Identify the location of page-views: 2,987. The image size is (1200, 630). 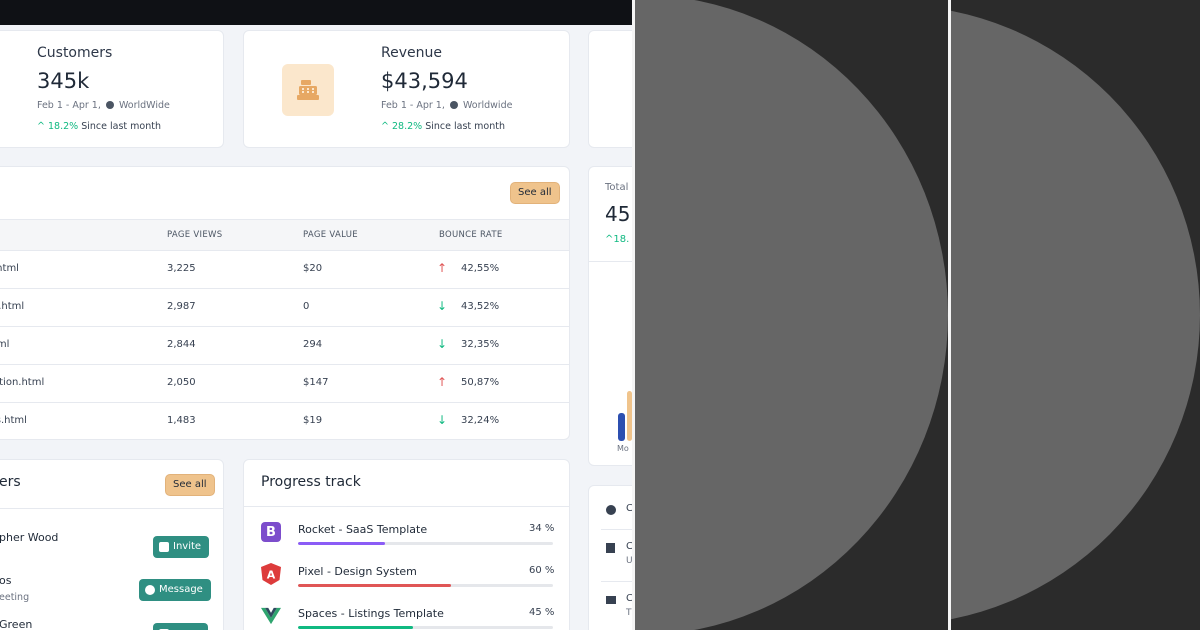
(181, 306).